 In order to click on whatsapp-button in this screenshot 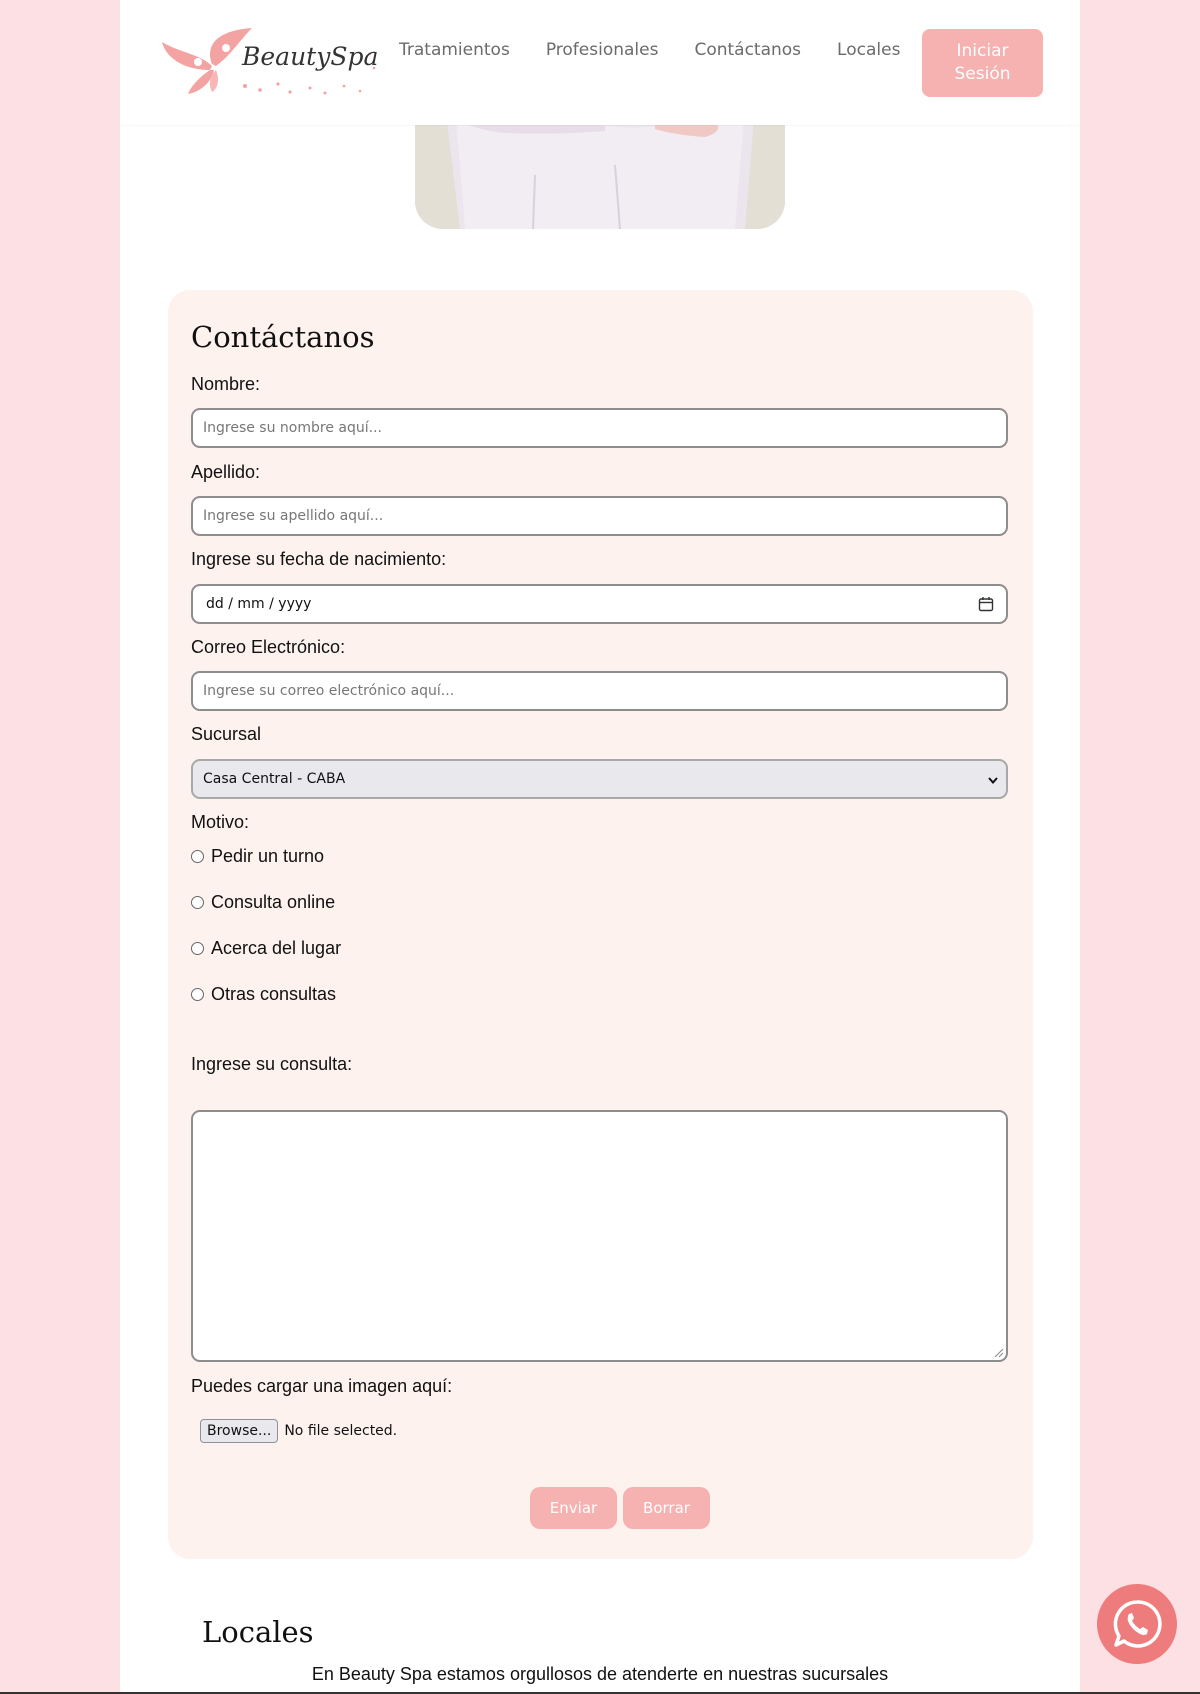, I will do `click(1137, 1624)`.